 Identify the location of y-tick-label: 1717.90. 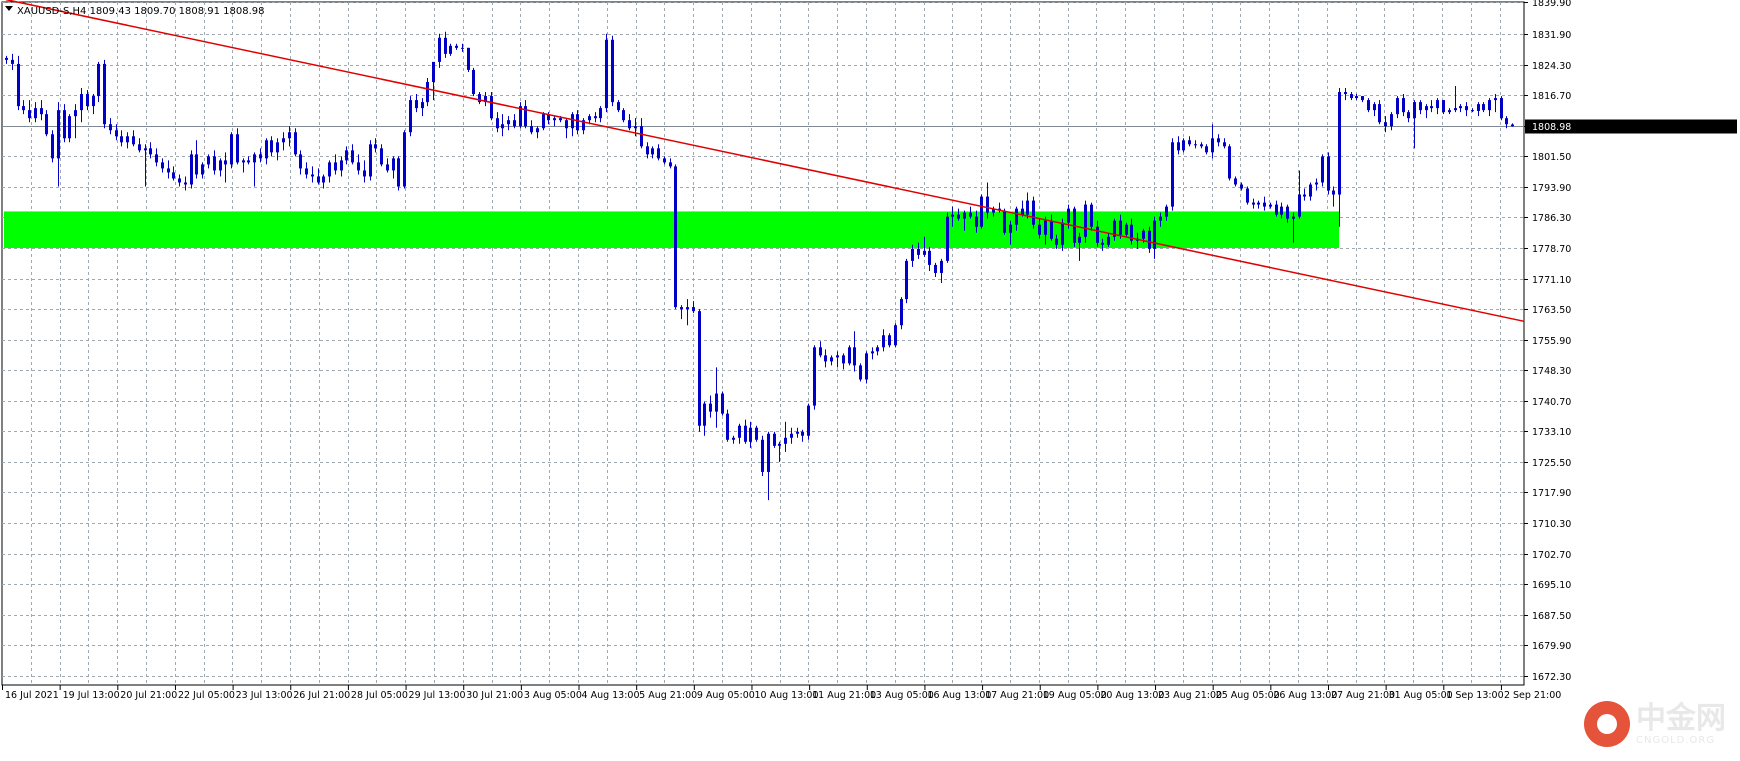
(1551, 493).